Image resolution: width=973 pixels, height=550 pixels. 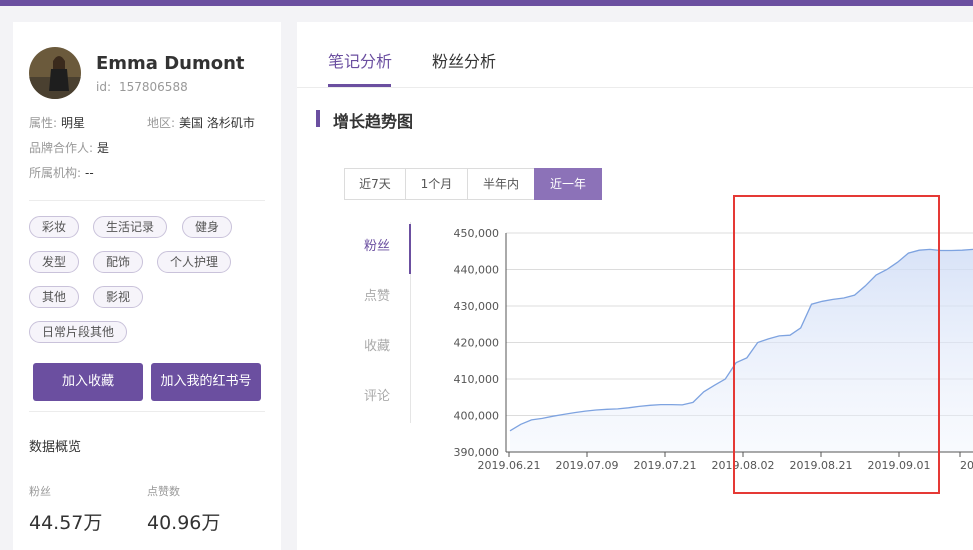 I want to click on y-tick-label: 450,000, so click(x=477, y=233).